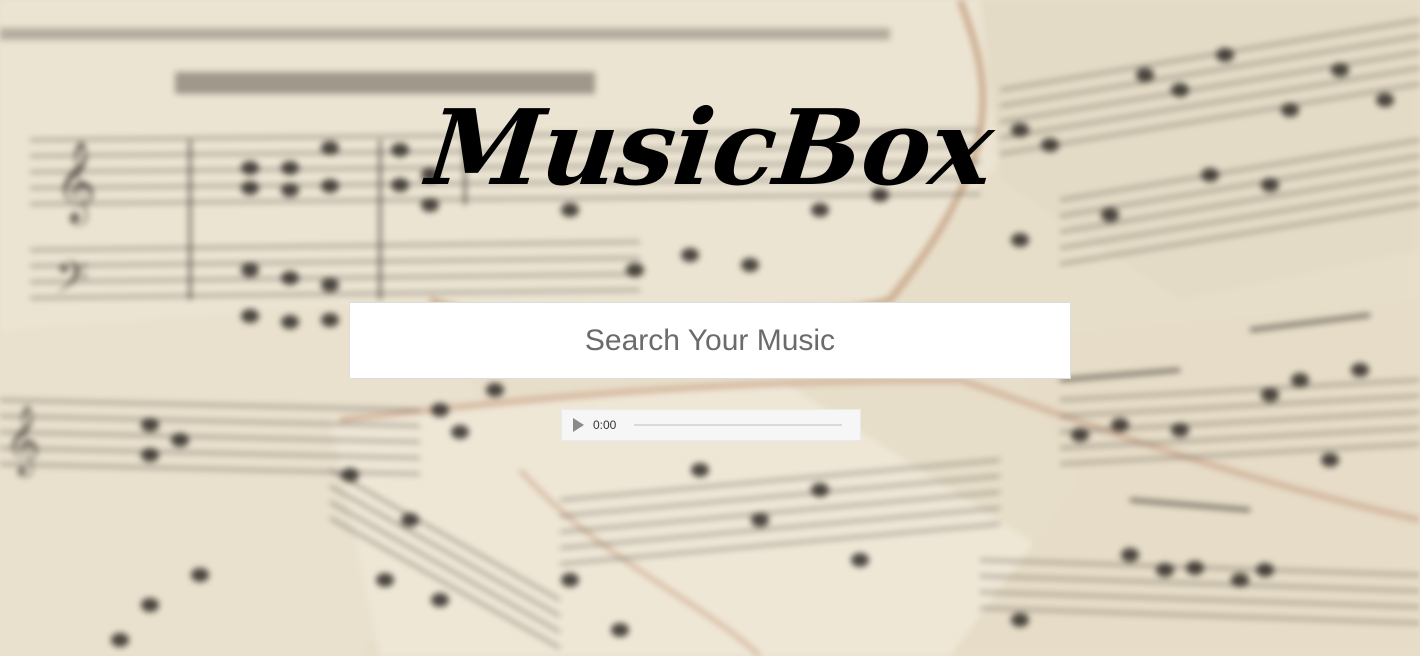 The width and height of the screenshot is (1420, 656). What do you see at coordinates (578, 425) in the screenshot?
I see `play-icon` at bounding box center [578, 425].